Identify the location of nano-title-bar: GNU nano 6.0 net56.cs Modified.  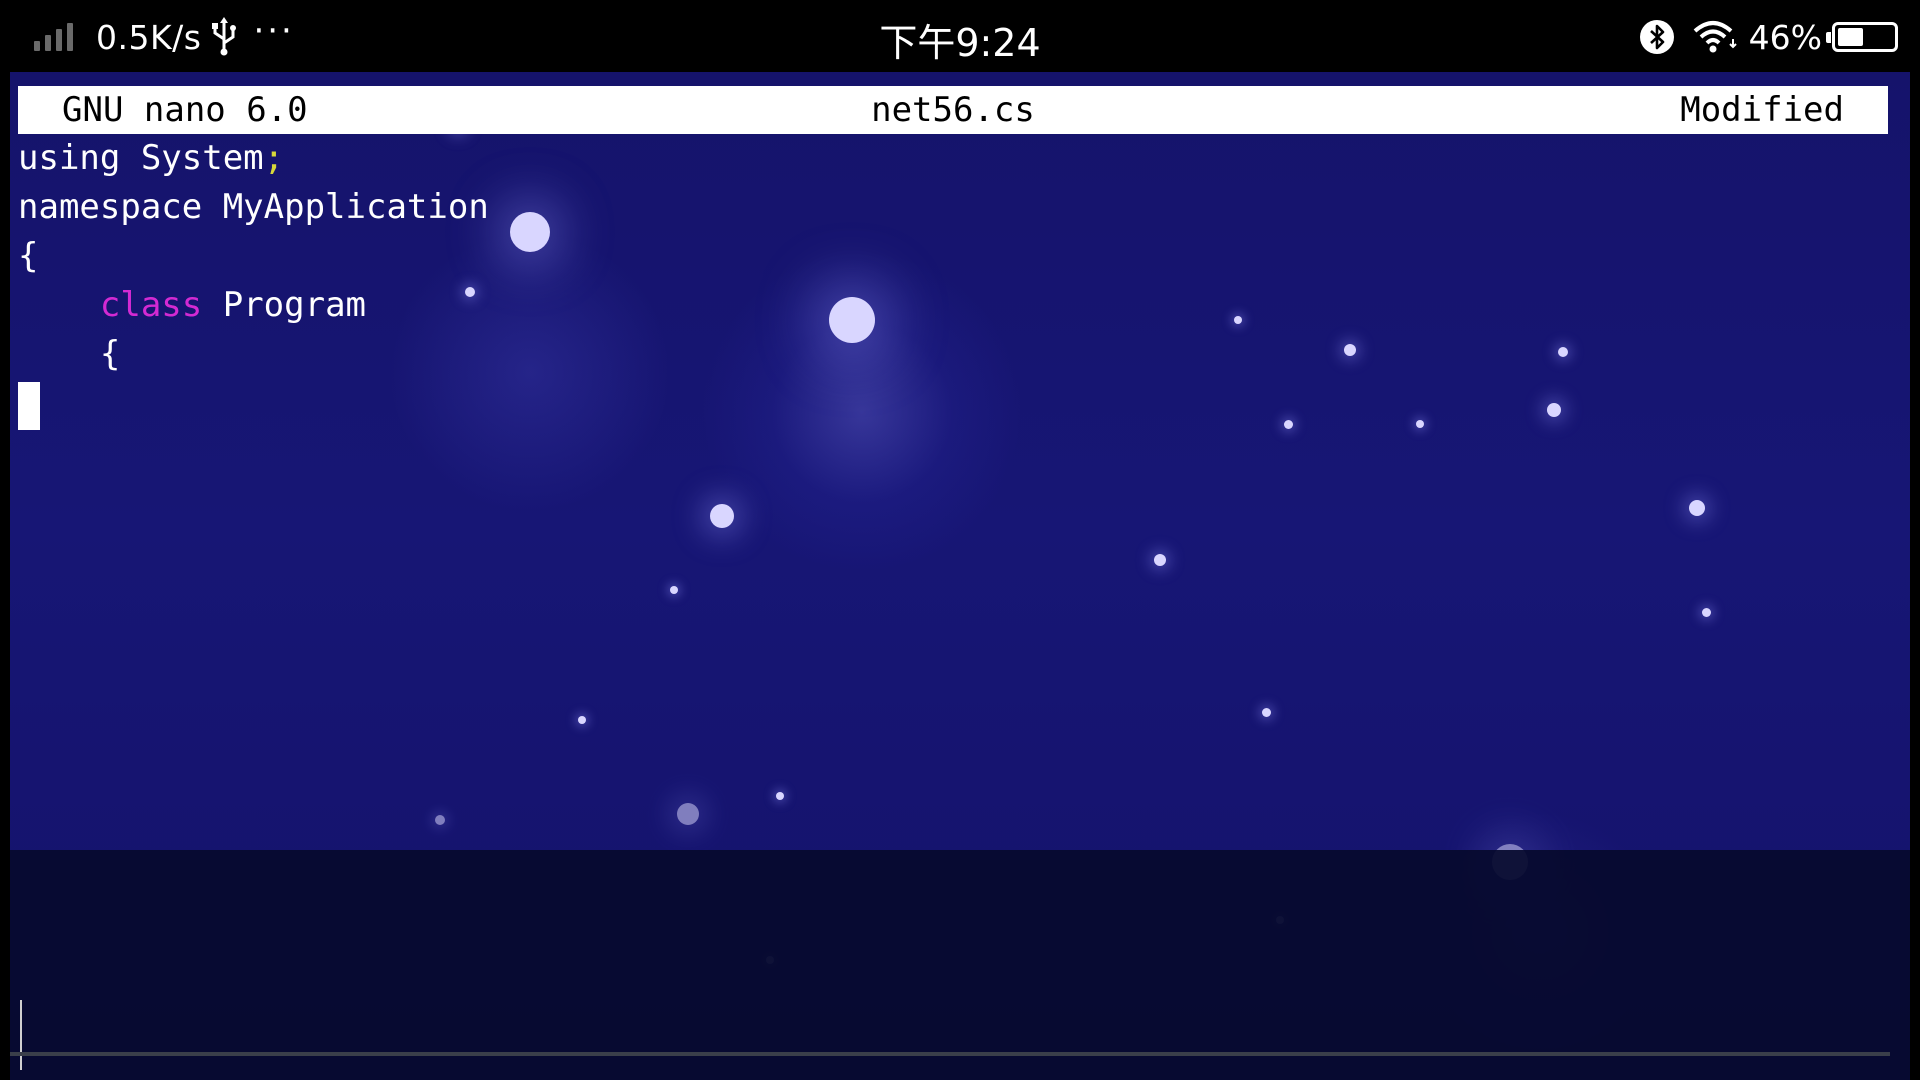
(953, 110).